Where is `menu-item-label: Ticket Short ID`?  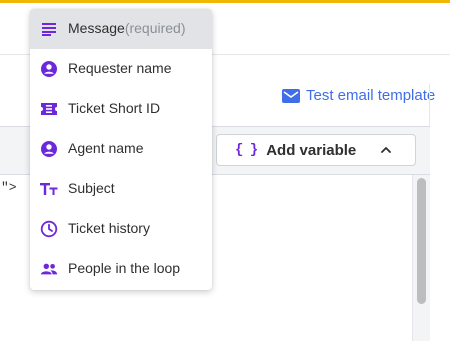 menu-item-label: Ticket Short ID is located at coordinates (114, 108).